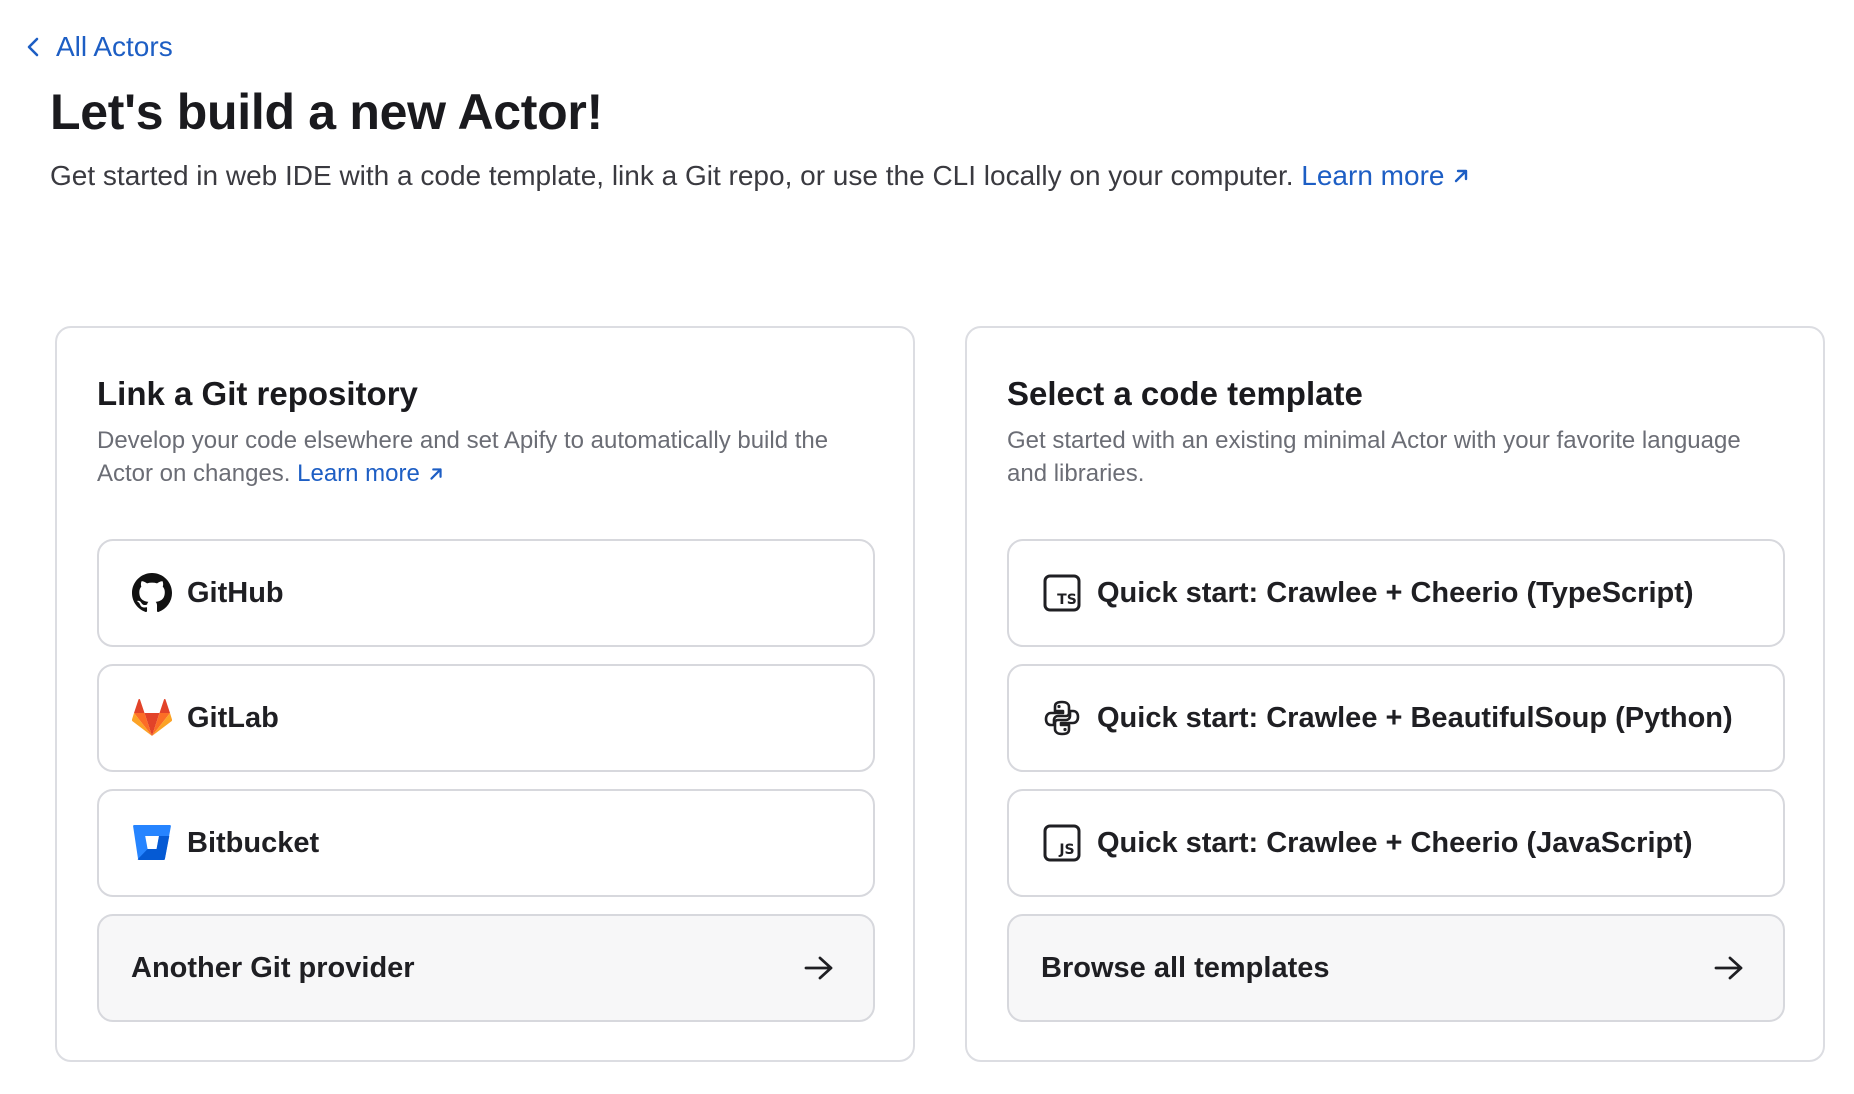  Describe the element at coordinates (152, 593) in the screenshot. I see `github-icon` at that location.